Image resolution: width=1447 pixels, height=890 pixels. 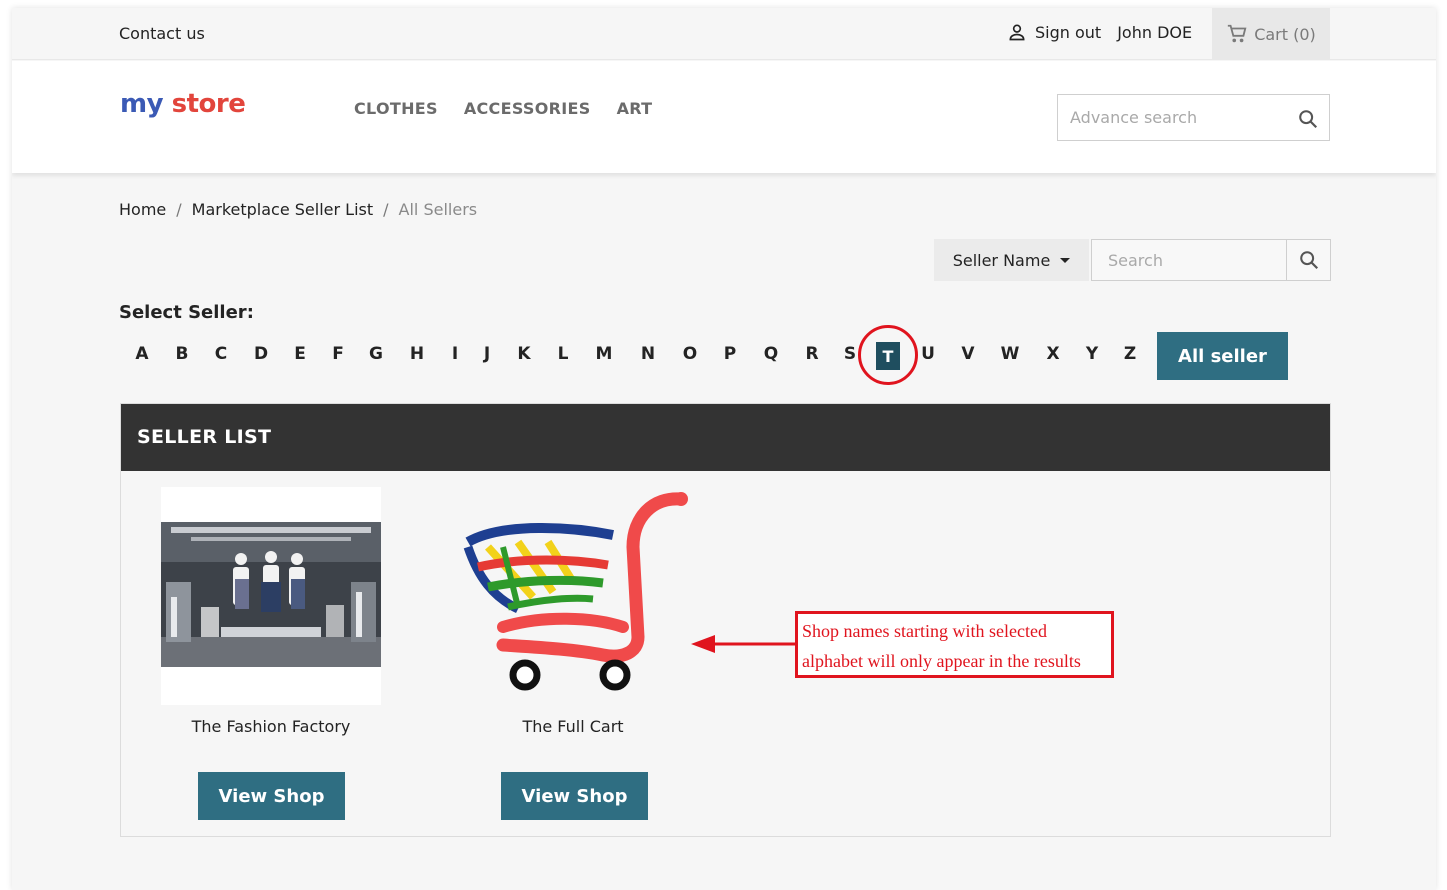 What do you see at coordinates (1068, 32) in the screenshot?
I see `sign-out-link: Sign out` at bounding box center [1068, 32].